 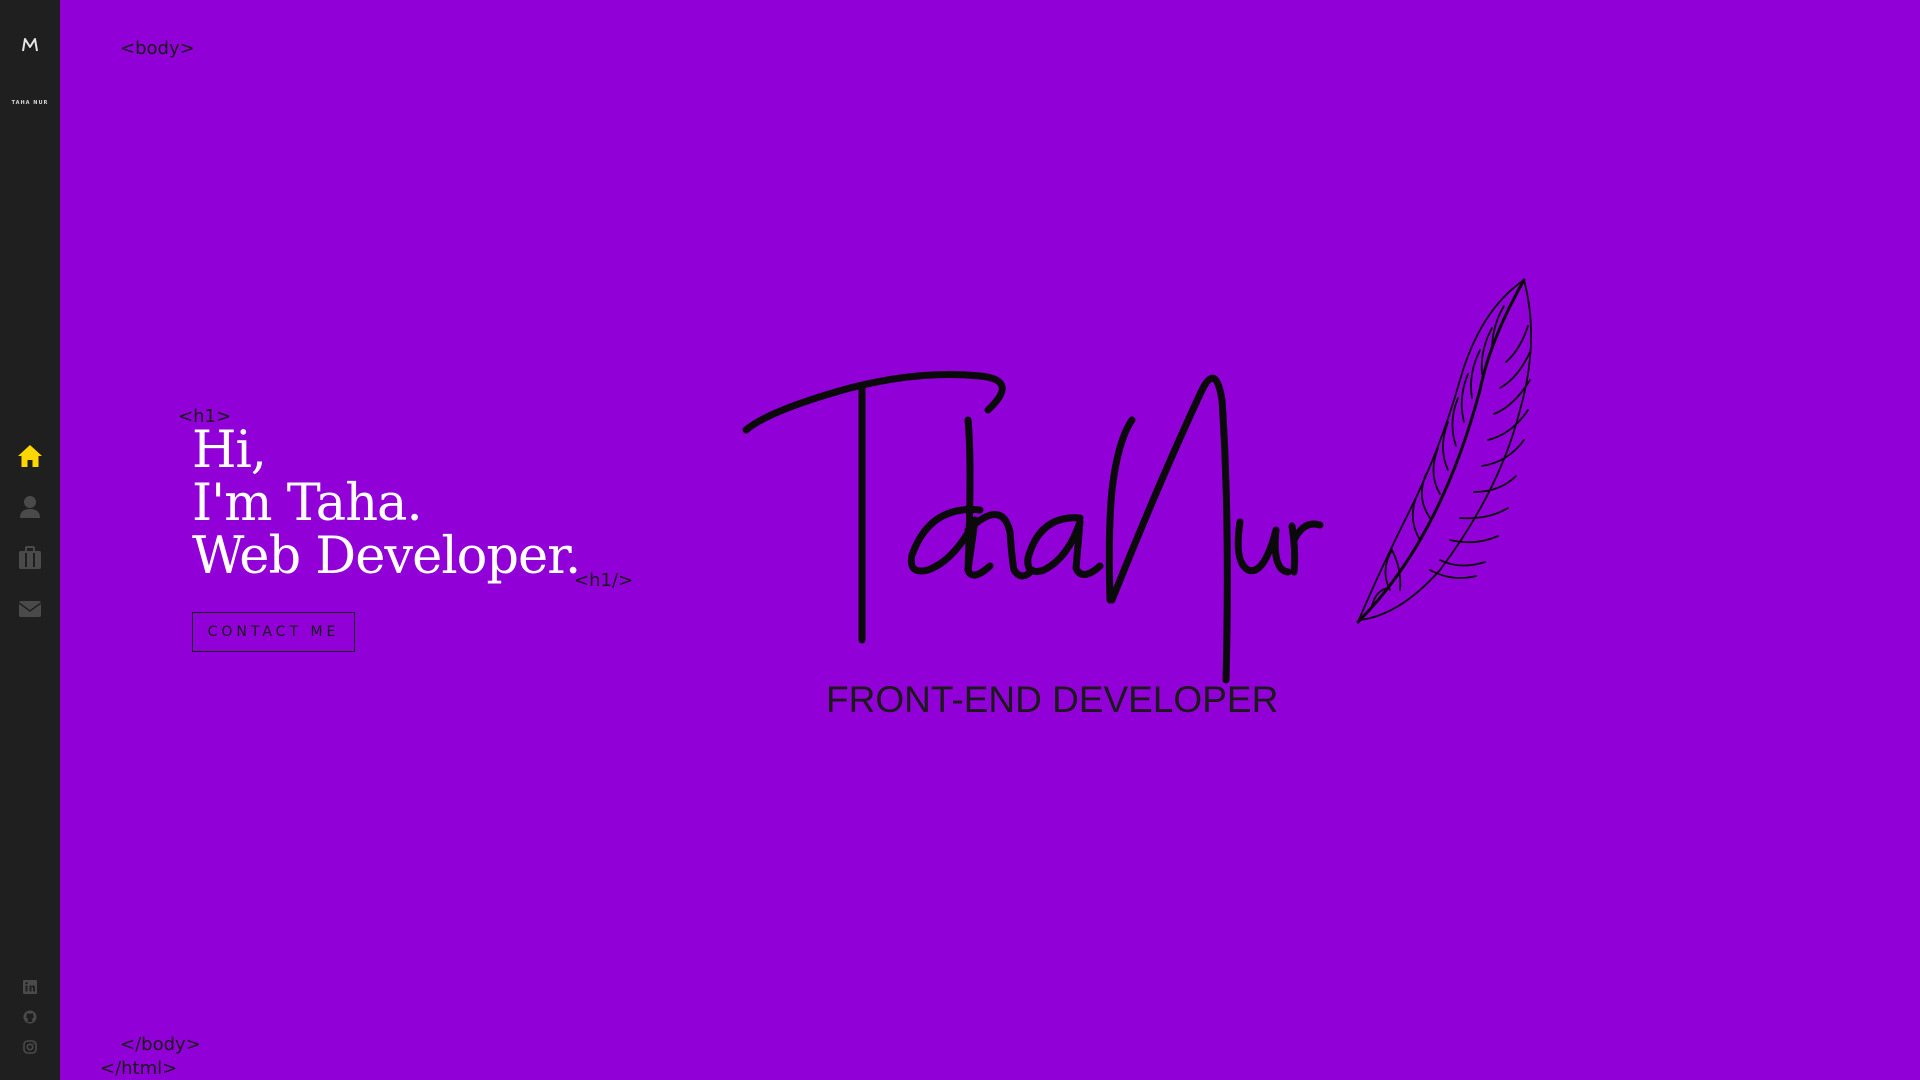 I want to click on user-icon, so click(x=30, y=506).